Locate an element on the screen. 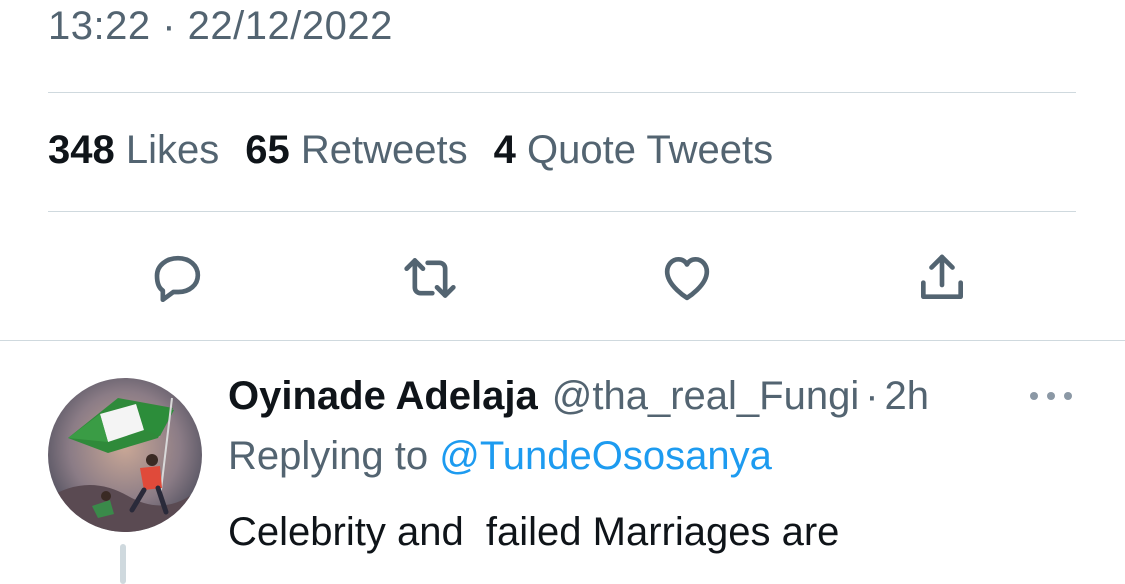 The image size is (1125, 584). tweet-action-bar is located at coordinates (562, 278).